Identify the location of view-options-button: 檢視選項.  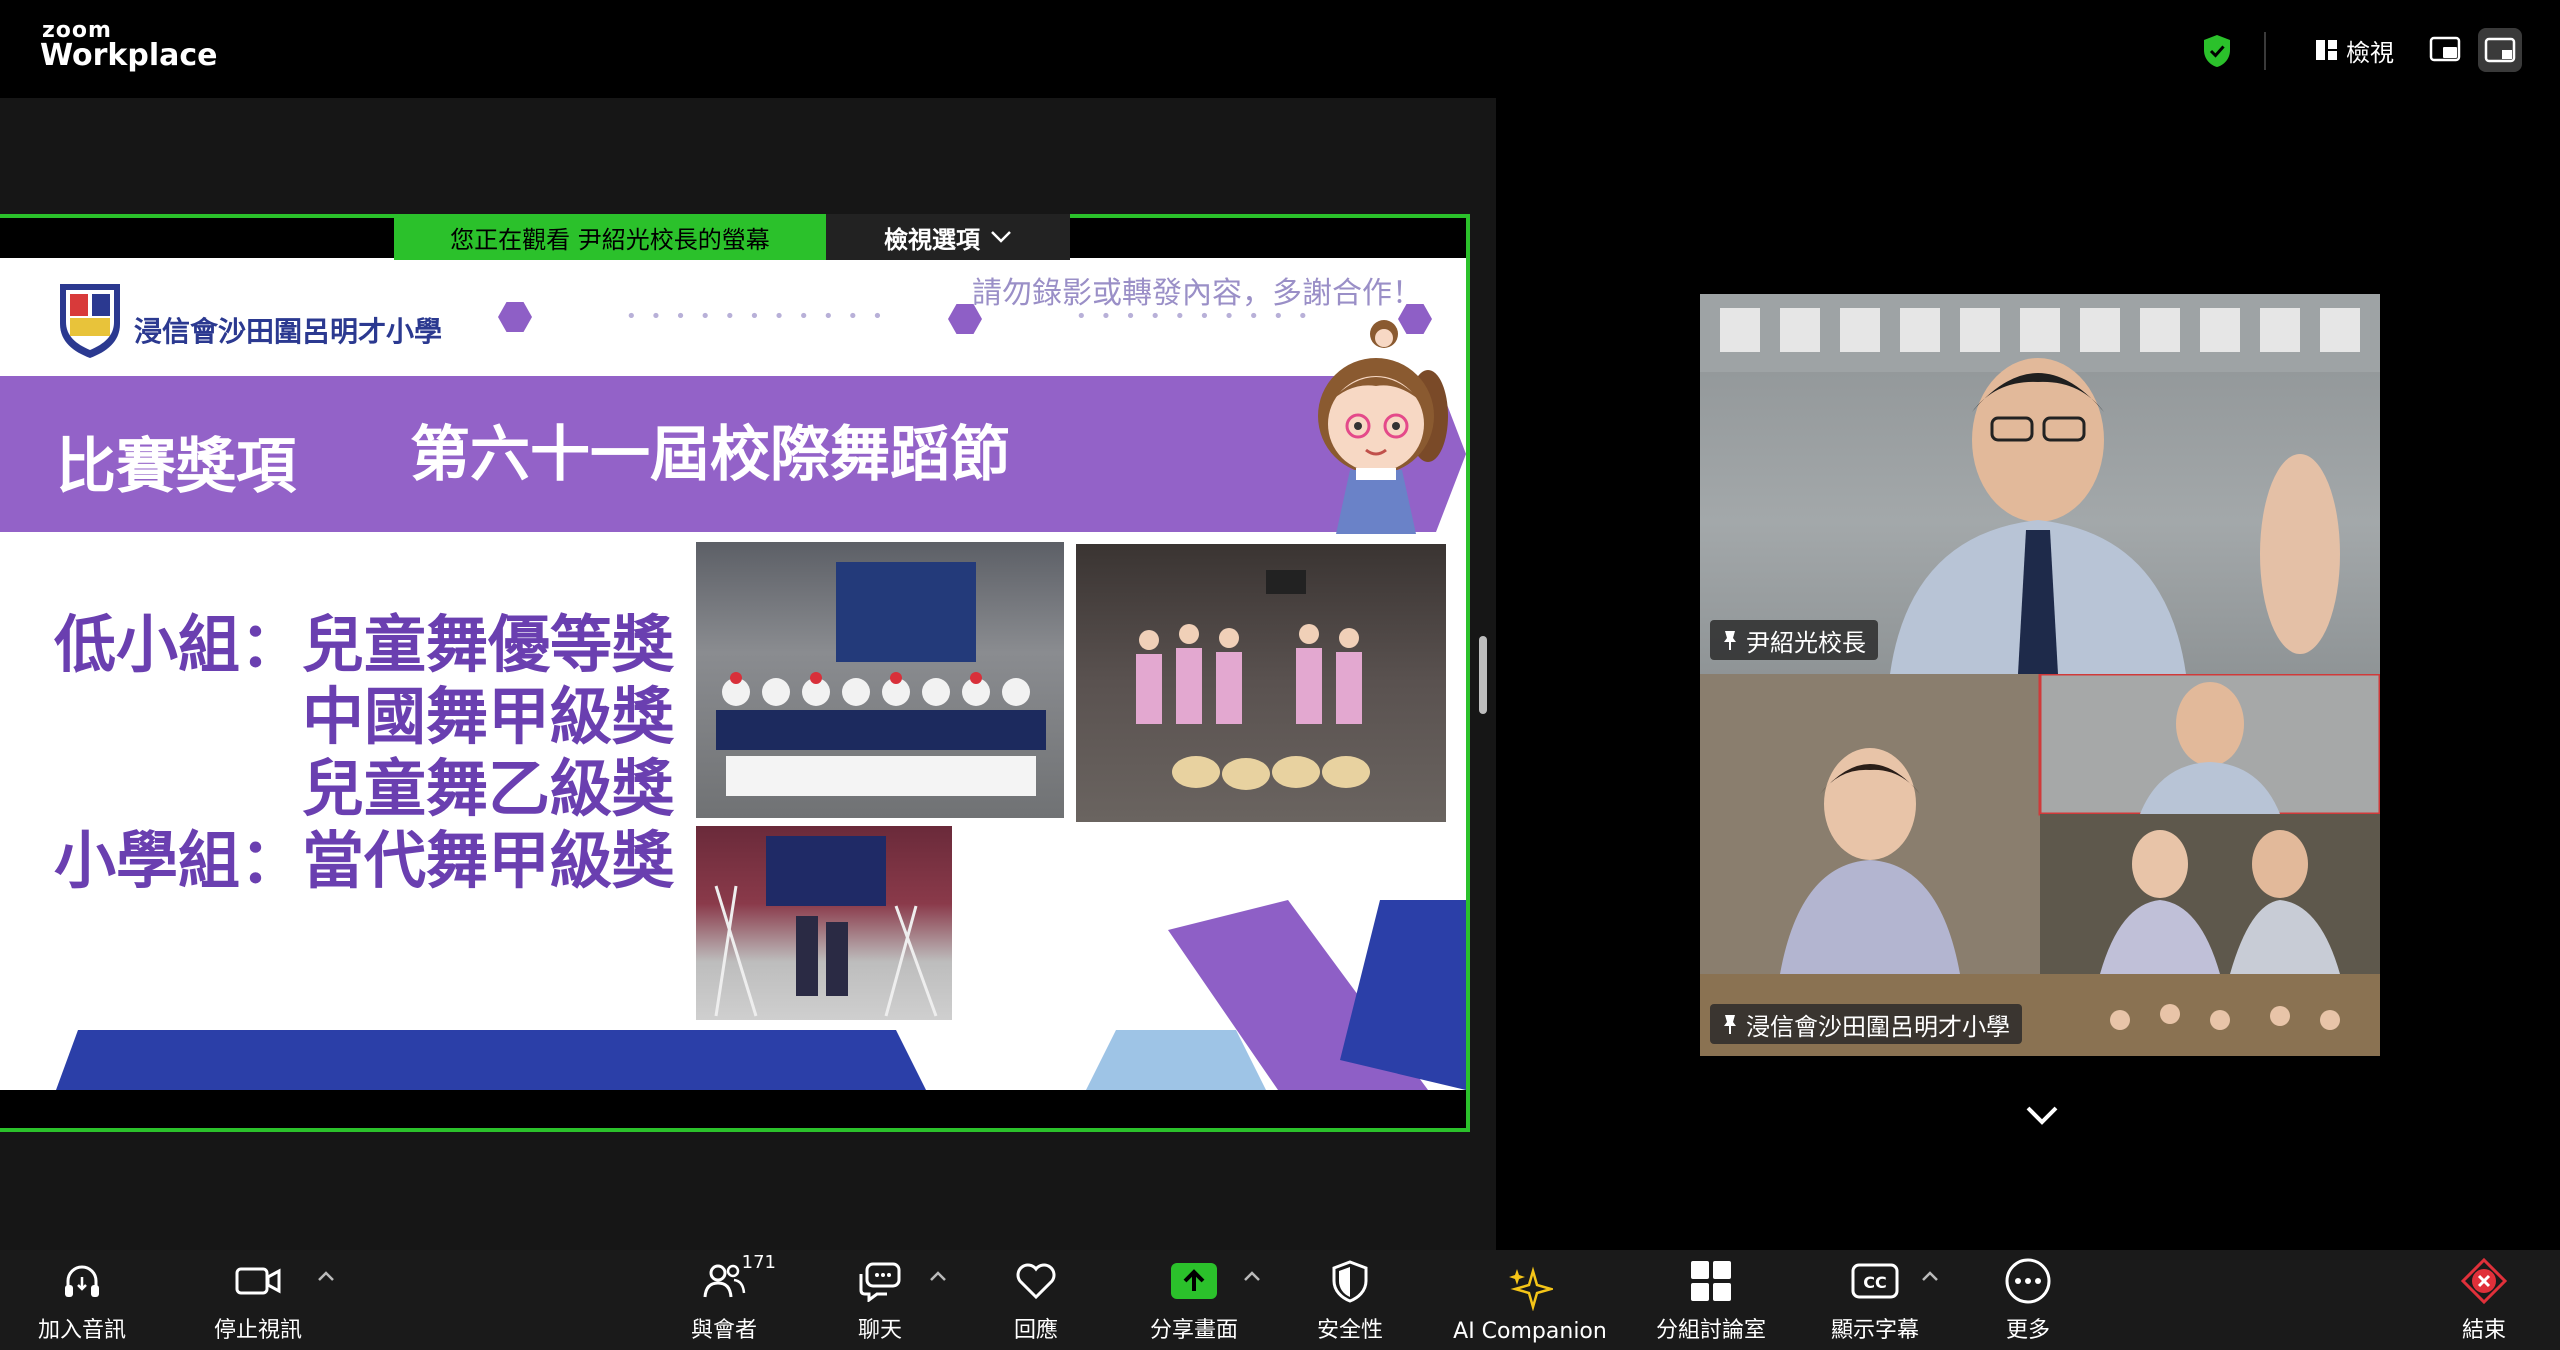
(948, 237).